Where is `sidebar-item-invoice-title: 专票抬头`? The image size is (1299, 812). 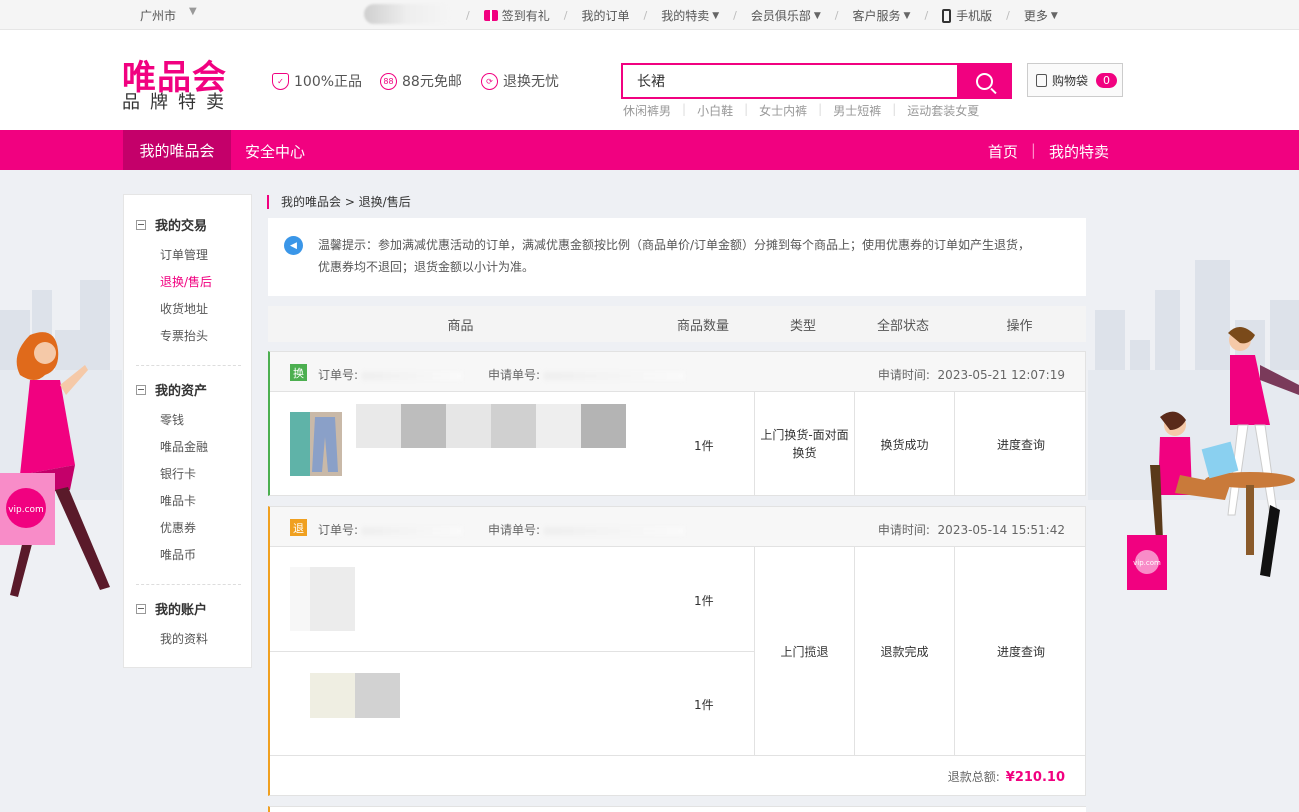
sidebar-item-invoice-title: 专票抬头 is located at coordinates (186, 336).